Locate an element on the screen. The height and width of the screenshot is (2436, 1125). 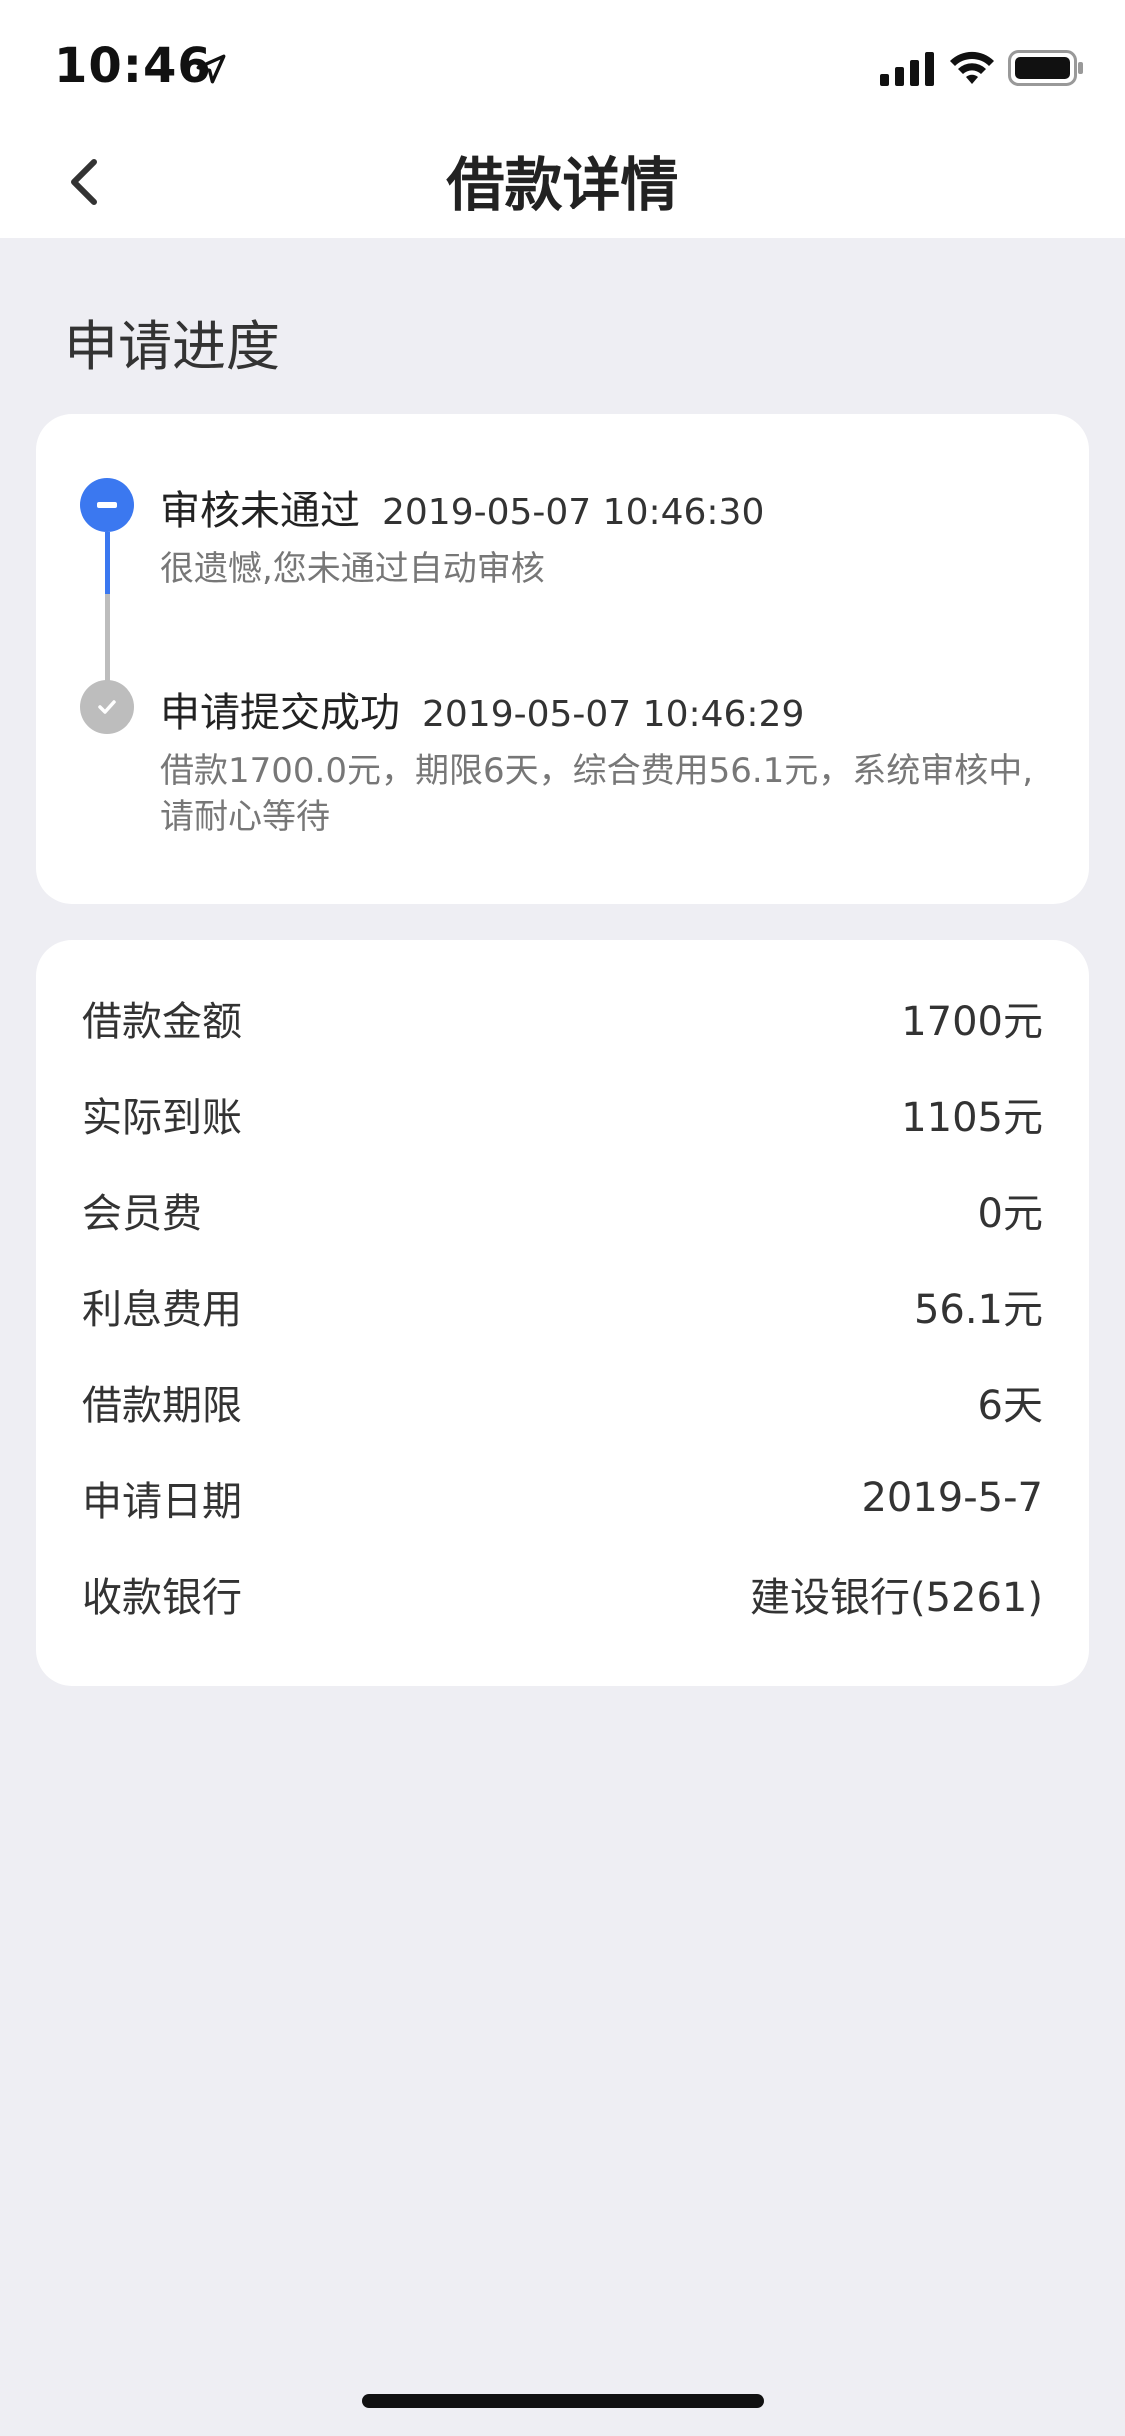
detail-value: 6天 is located at coordinates (1010, 1406).